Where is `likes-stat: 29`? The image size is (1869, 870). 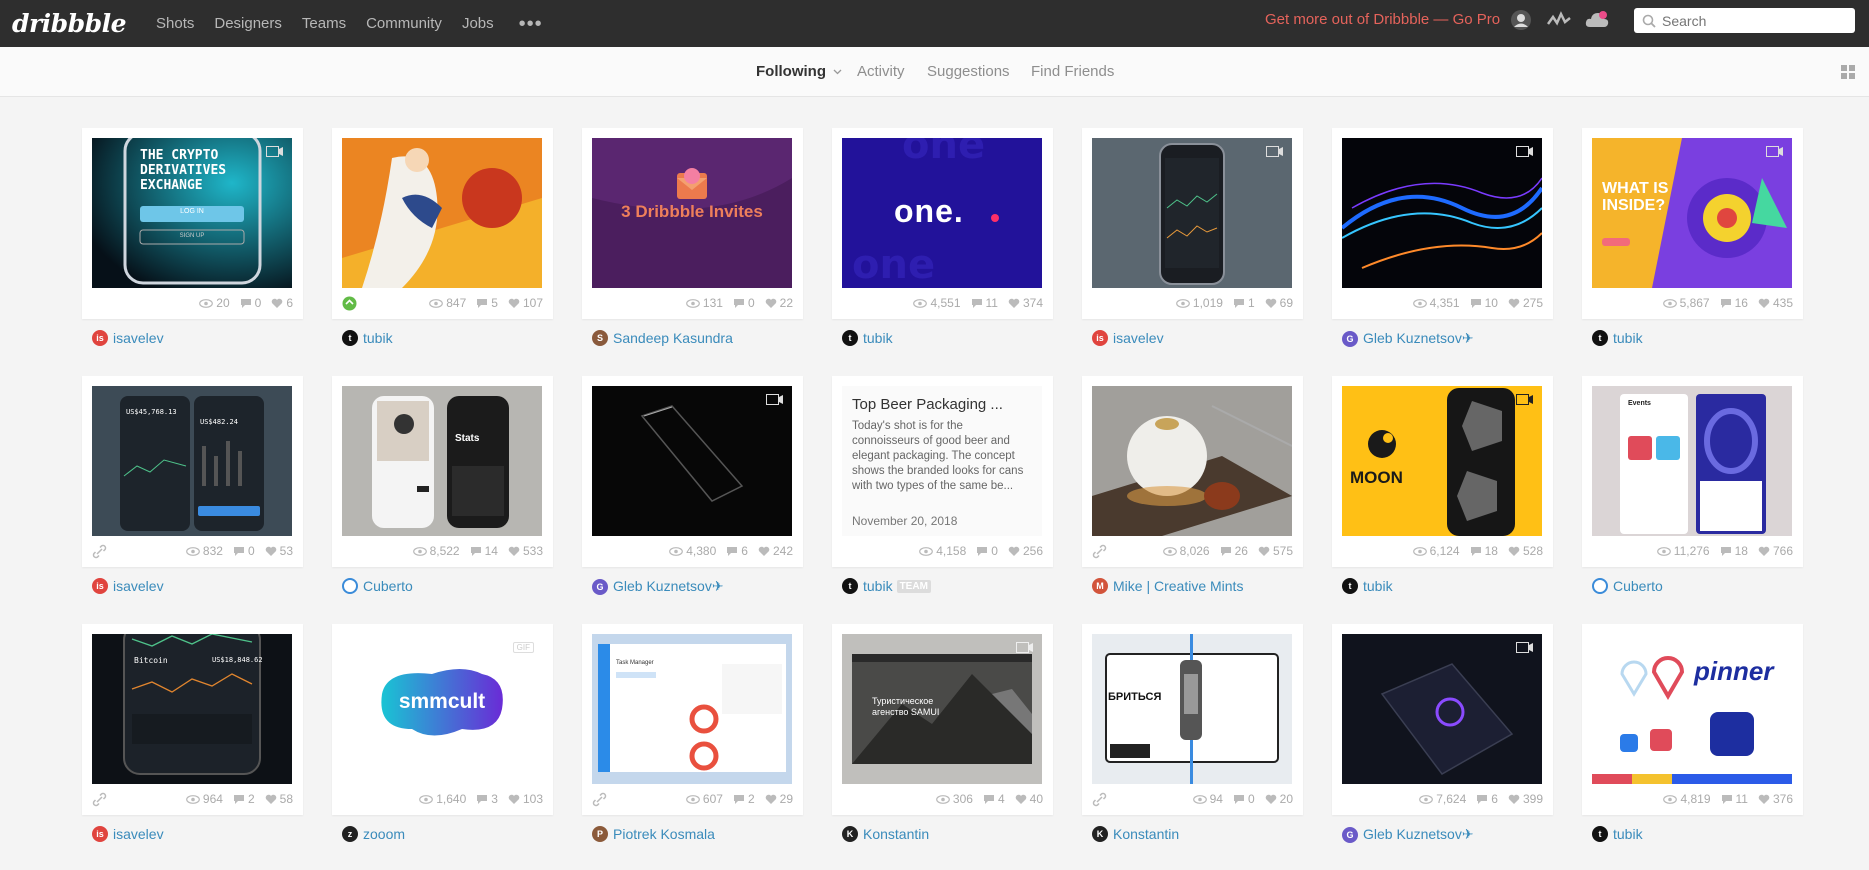 likes-stat: 29 is located at coordinates (779, 799).